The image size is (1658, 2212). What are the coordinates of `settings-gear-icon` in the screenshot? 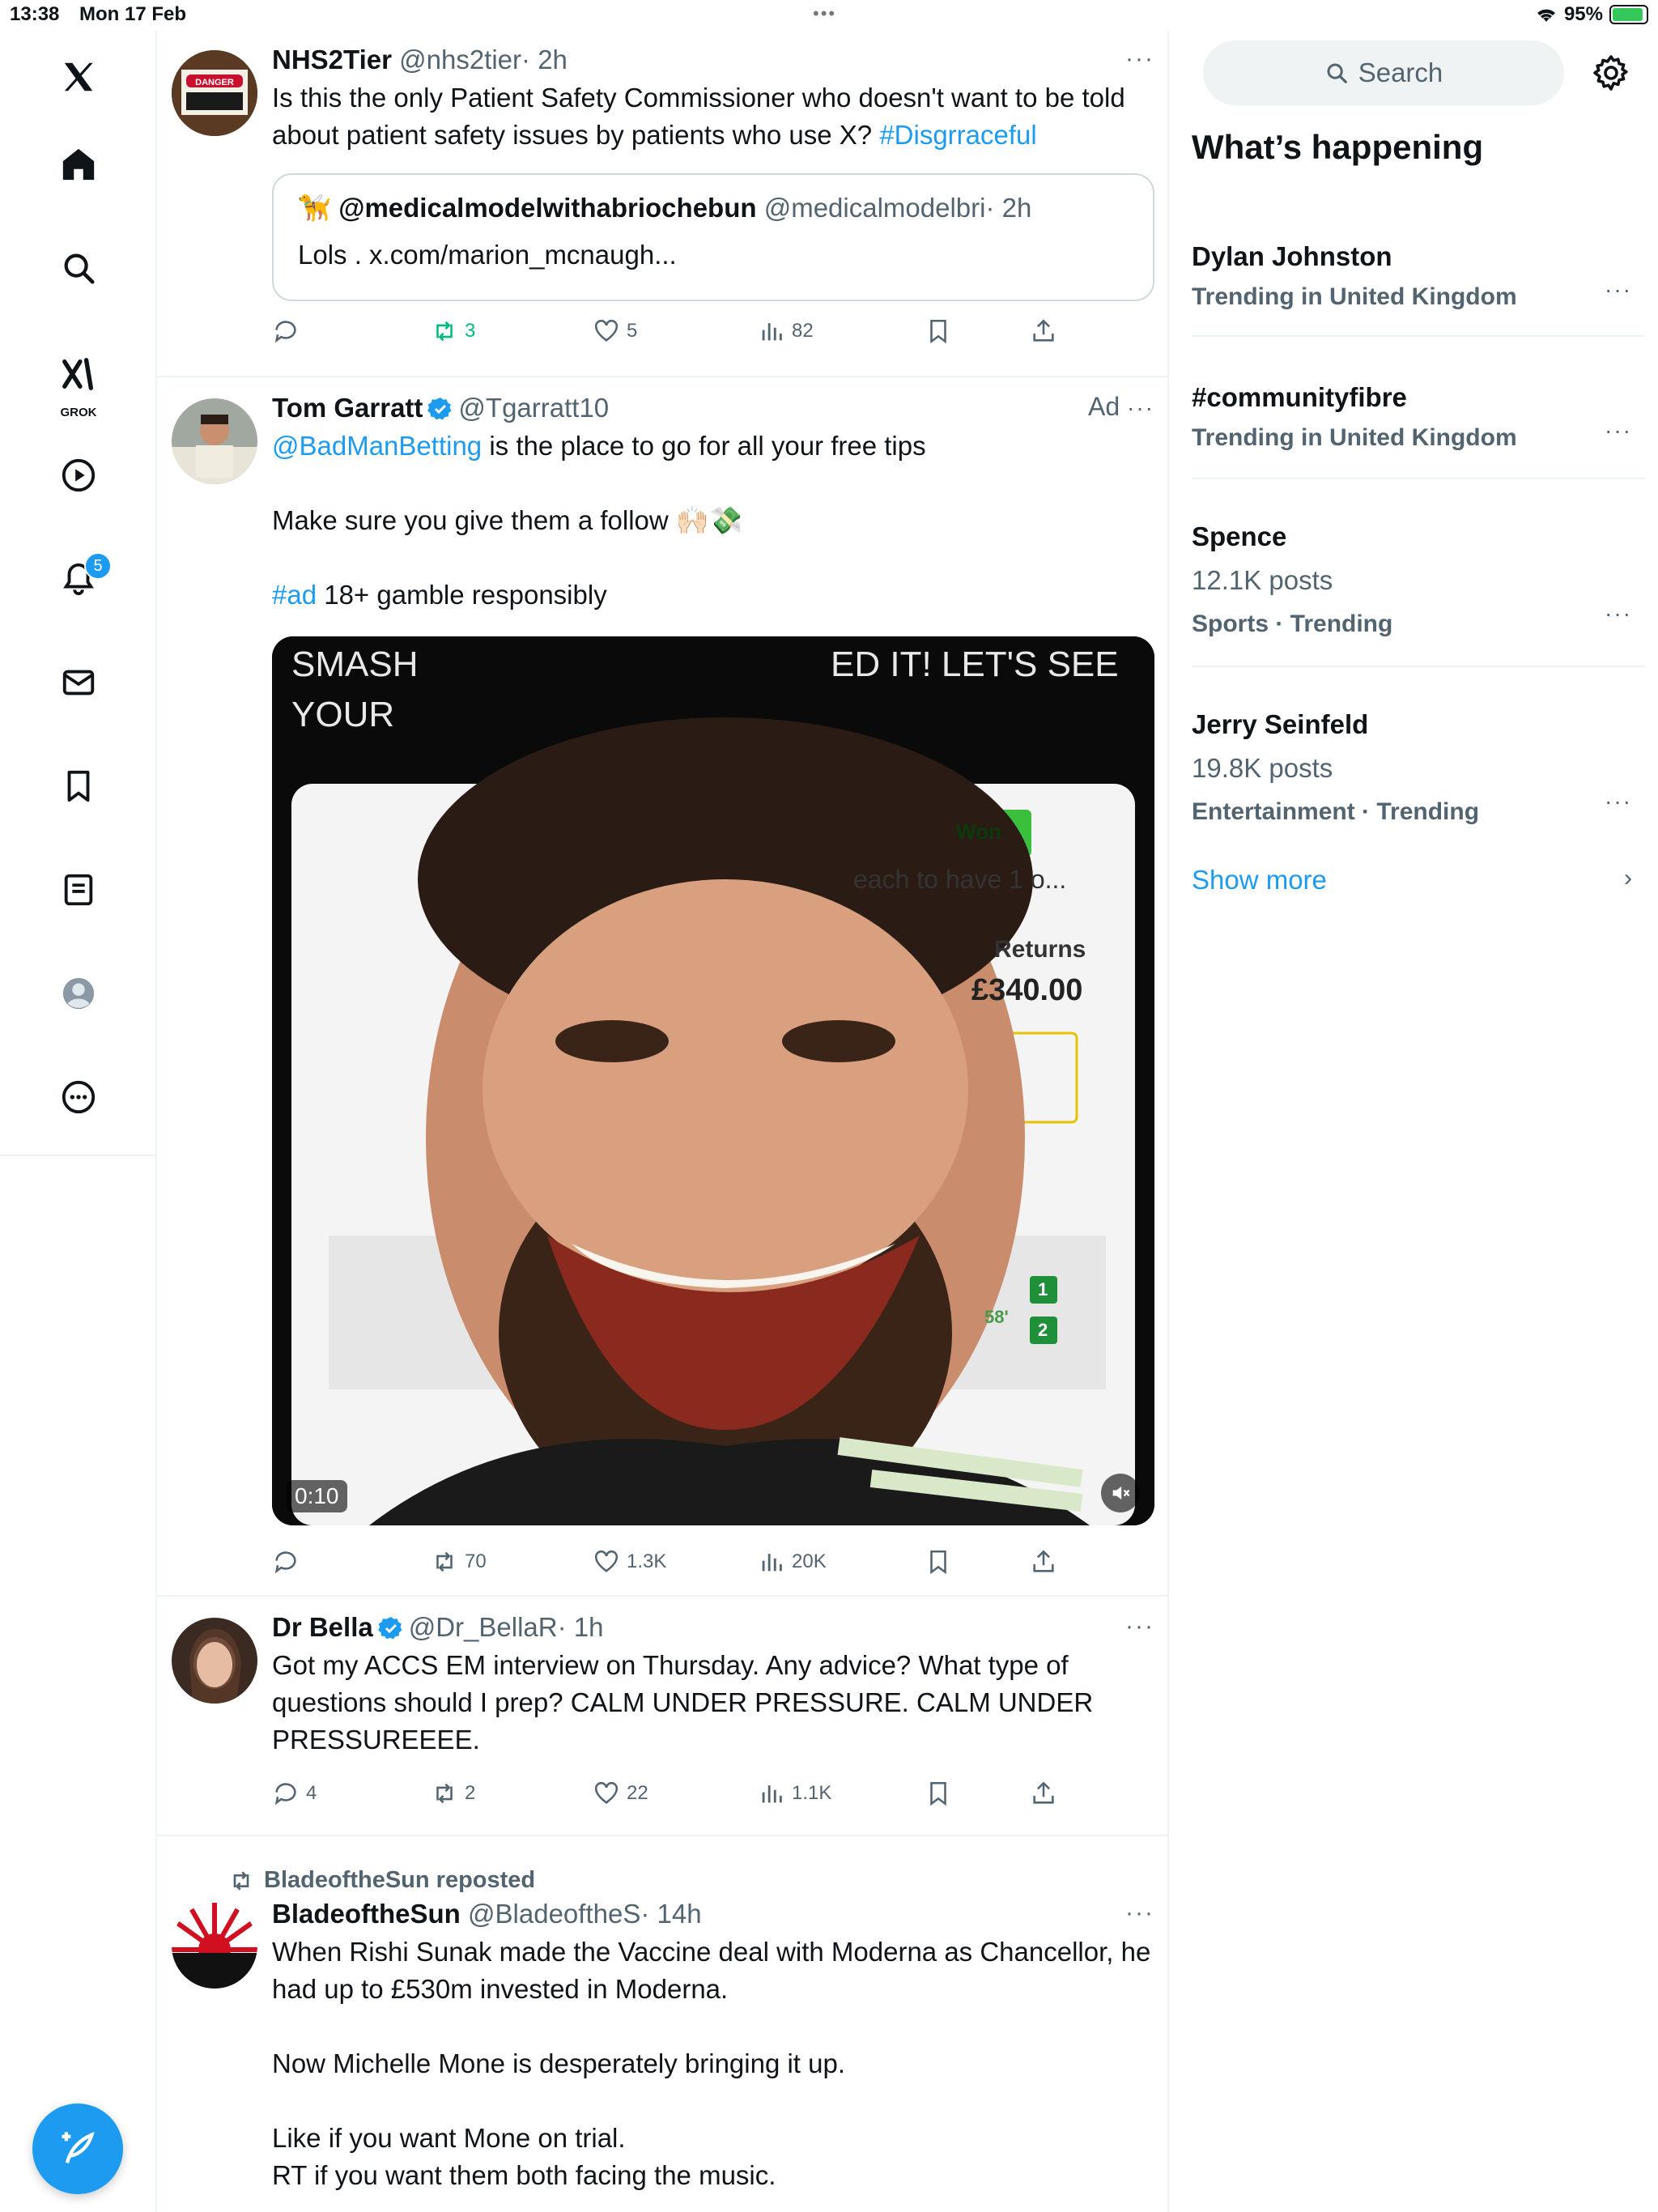 It's located at (1611, 73).